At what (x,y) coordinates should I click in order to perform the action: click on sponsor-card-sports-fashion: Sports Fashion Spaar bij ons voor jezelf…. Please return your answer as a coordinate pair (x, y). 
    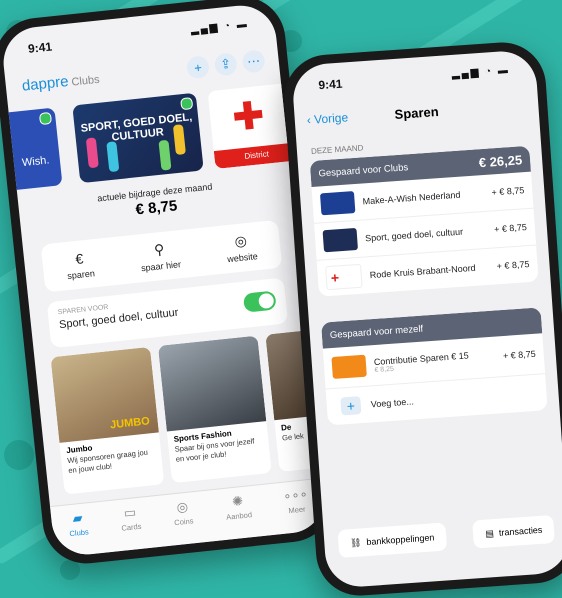
    Looking at the image, I should click on (214, 409).